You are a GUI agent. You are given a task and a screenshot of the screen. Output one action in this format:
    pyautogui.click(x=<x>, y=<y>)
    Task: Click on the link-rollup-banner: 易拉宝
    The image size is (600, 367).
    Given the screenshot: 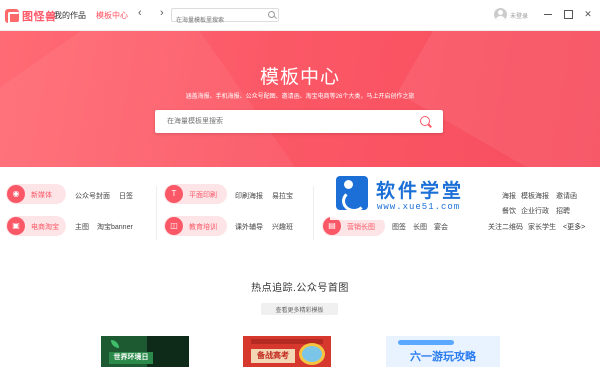 What is the action you would take?
    pyautogui.click(x=282, y=196)
    